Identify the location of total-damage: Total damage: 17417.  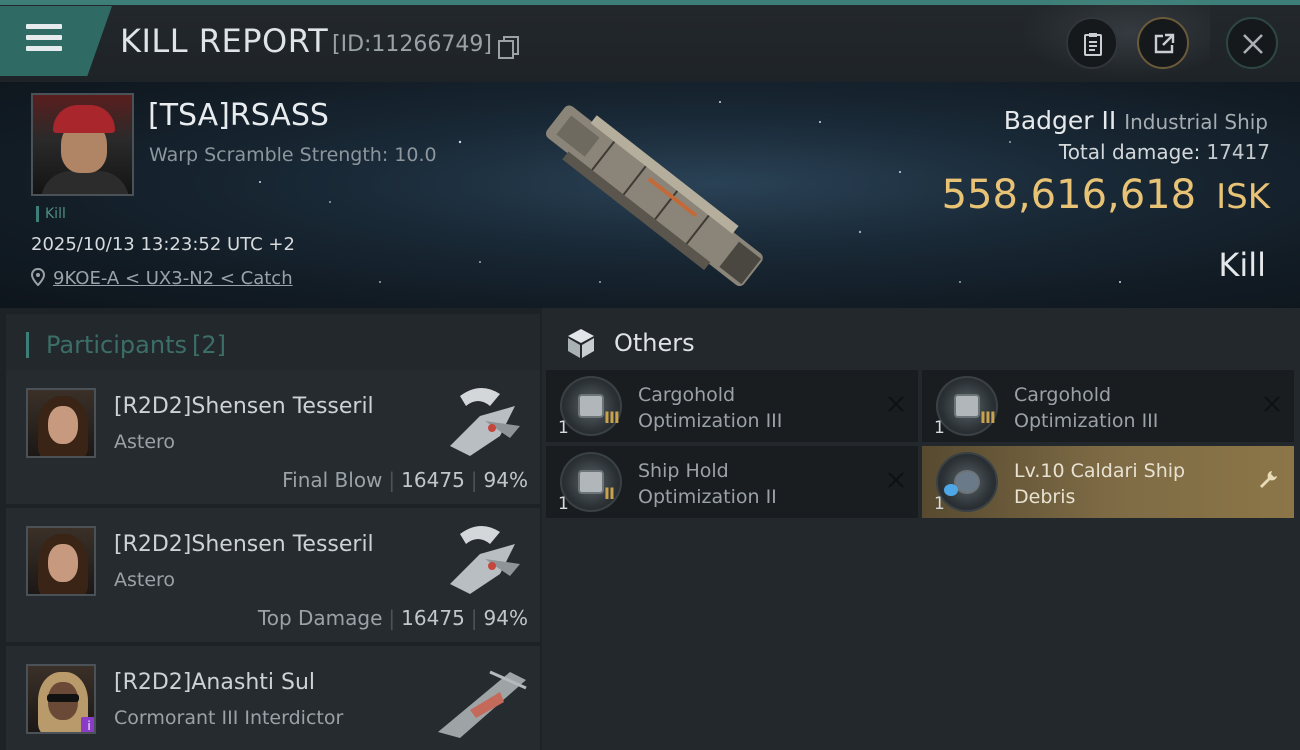
(1164, 152).